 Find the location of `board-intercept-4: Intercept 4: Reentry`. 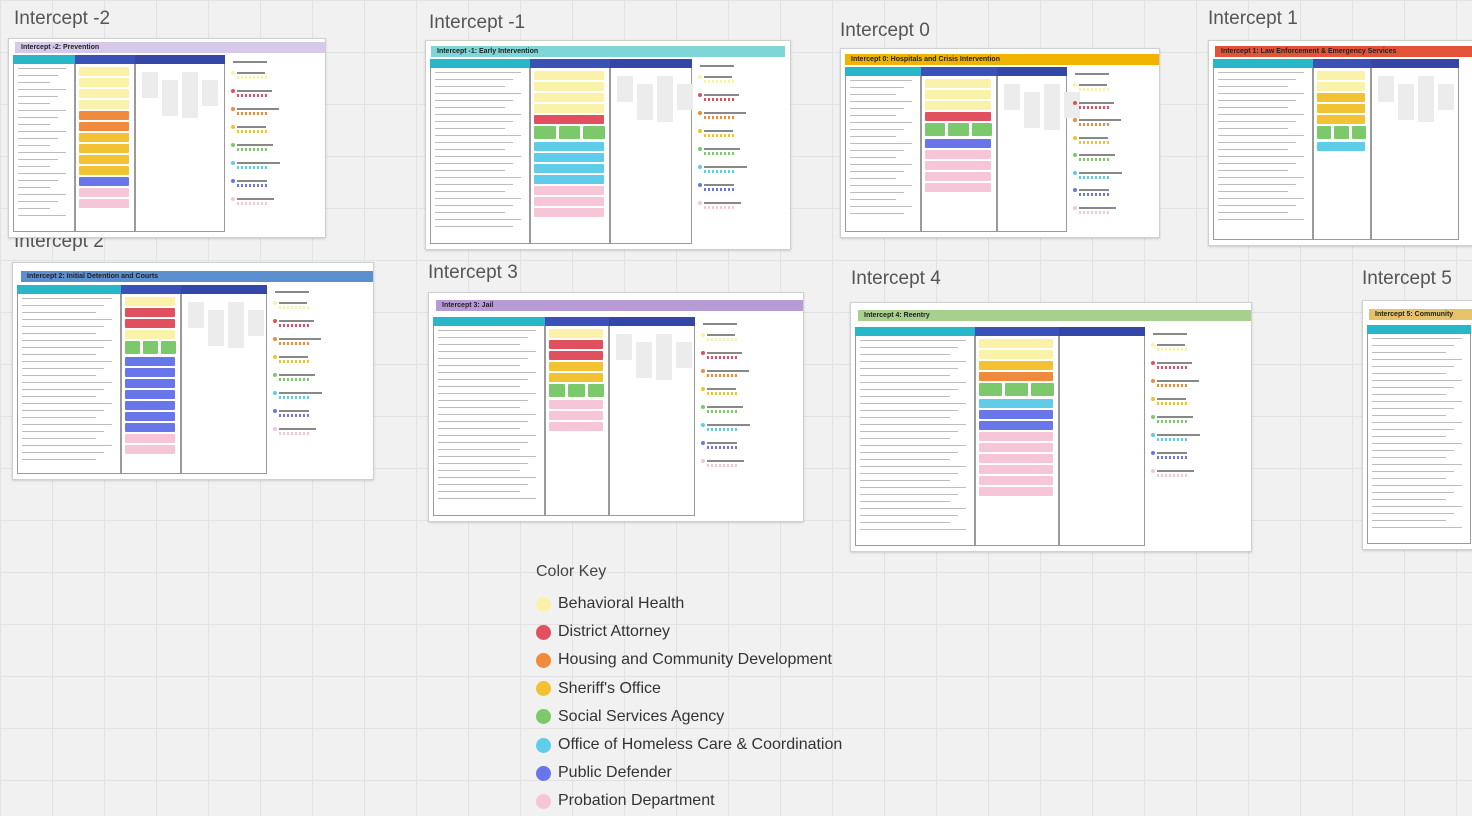

board-intercept-4: Intercept 4: Reentry is located at coordinates (1051, 427).